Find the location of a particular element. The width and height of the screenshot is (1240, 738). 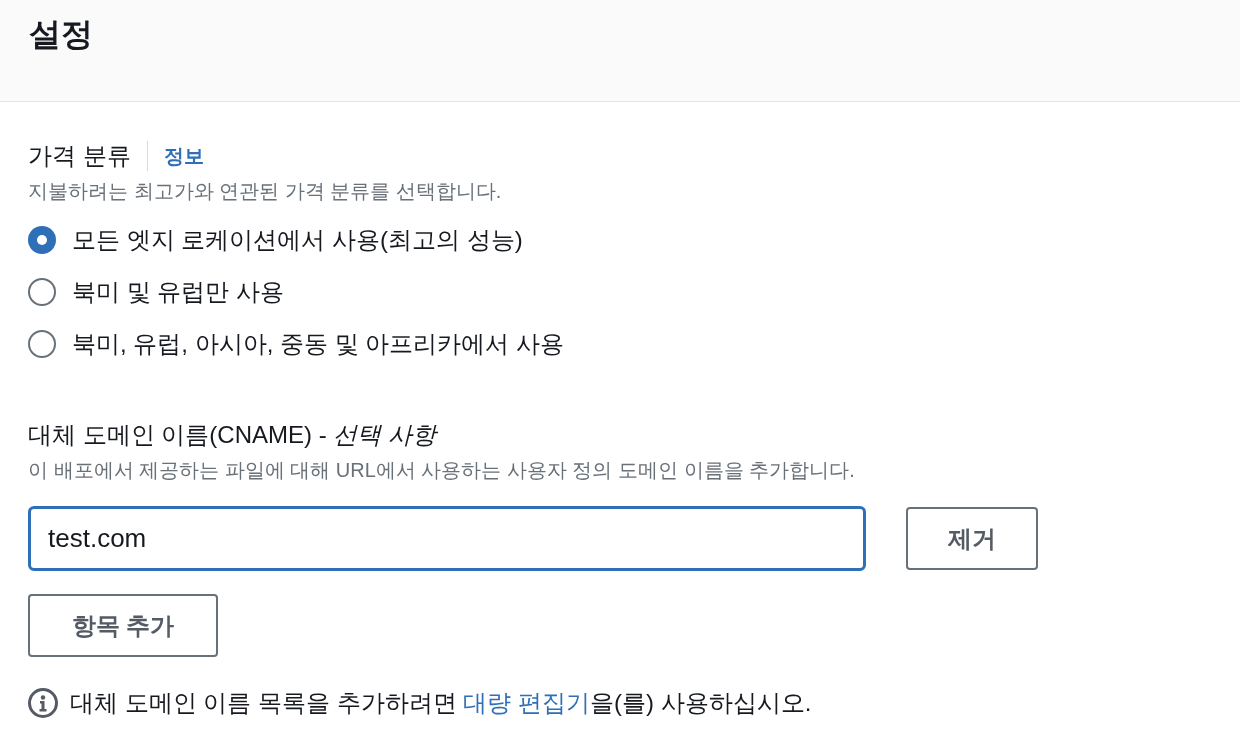

remove-button: 제거 is located at coordinates (972, 538).